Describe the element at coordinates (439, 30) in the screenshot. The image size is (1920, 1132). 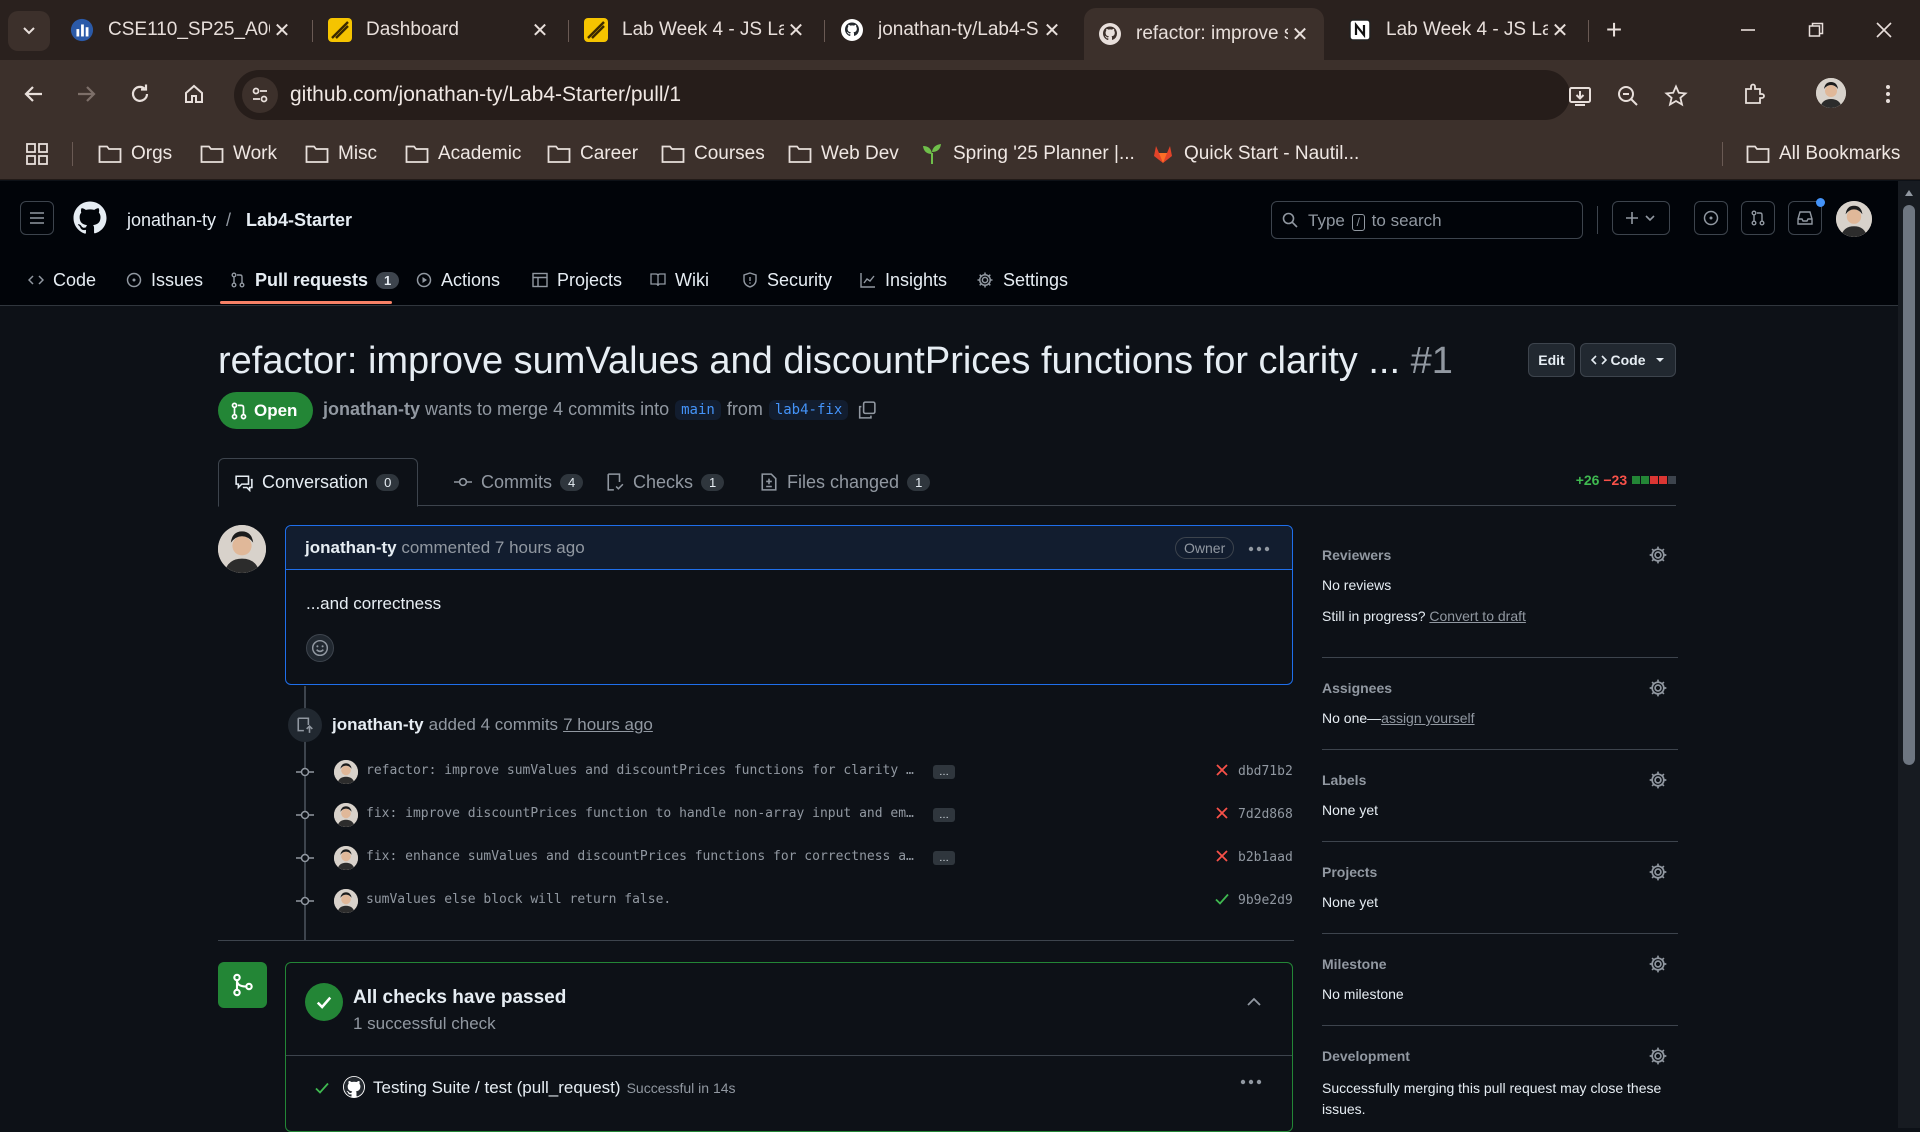
I see `browser-tab-2: Dashboard ✕` at that location.